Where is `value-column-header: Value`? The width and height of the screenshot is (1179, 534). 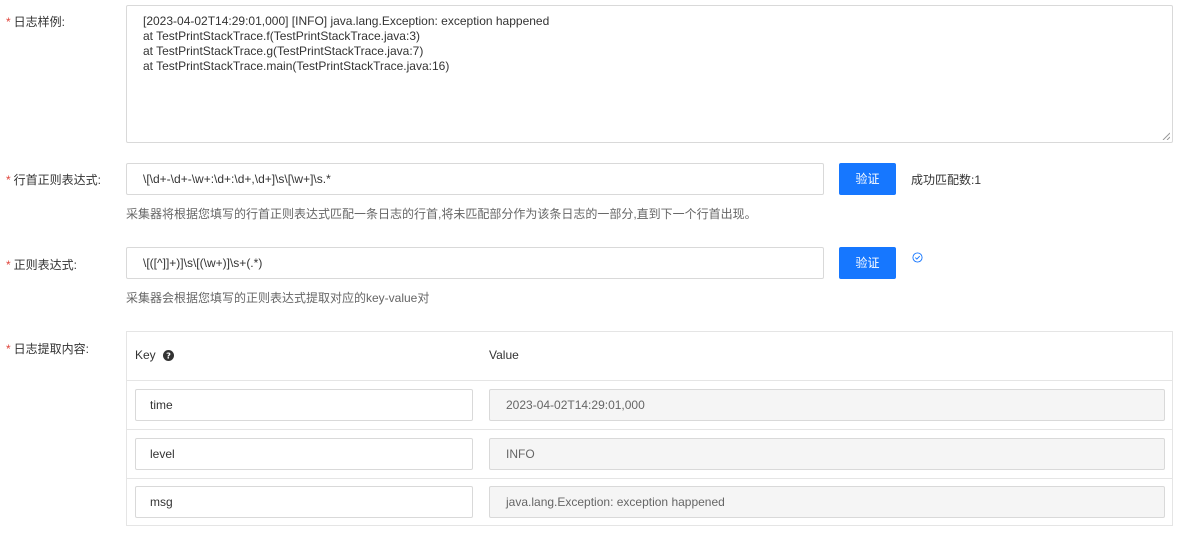
value-column-header: Value is located at coordinates (504, 355).